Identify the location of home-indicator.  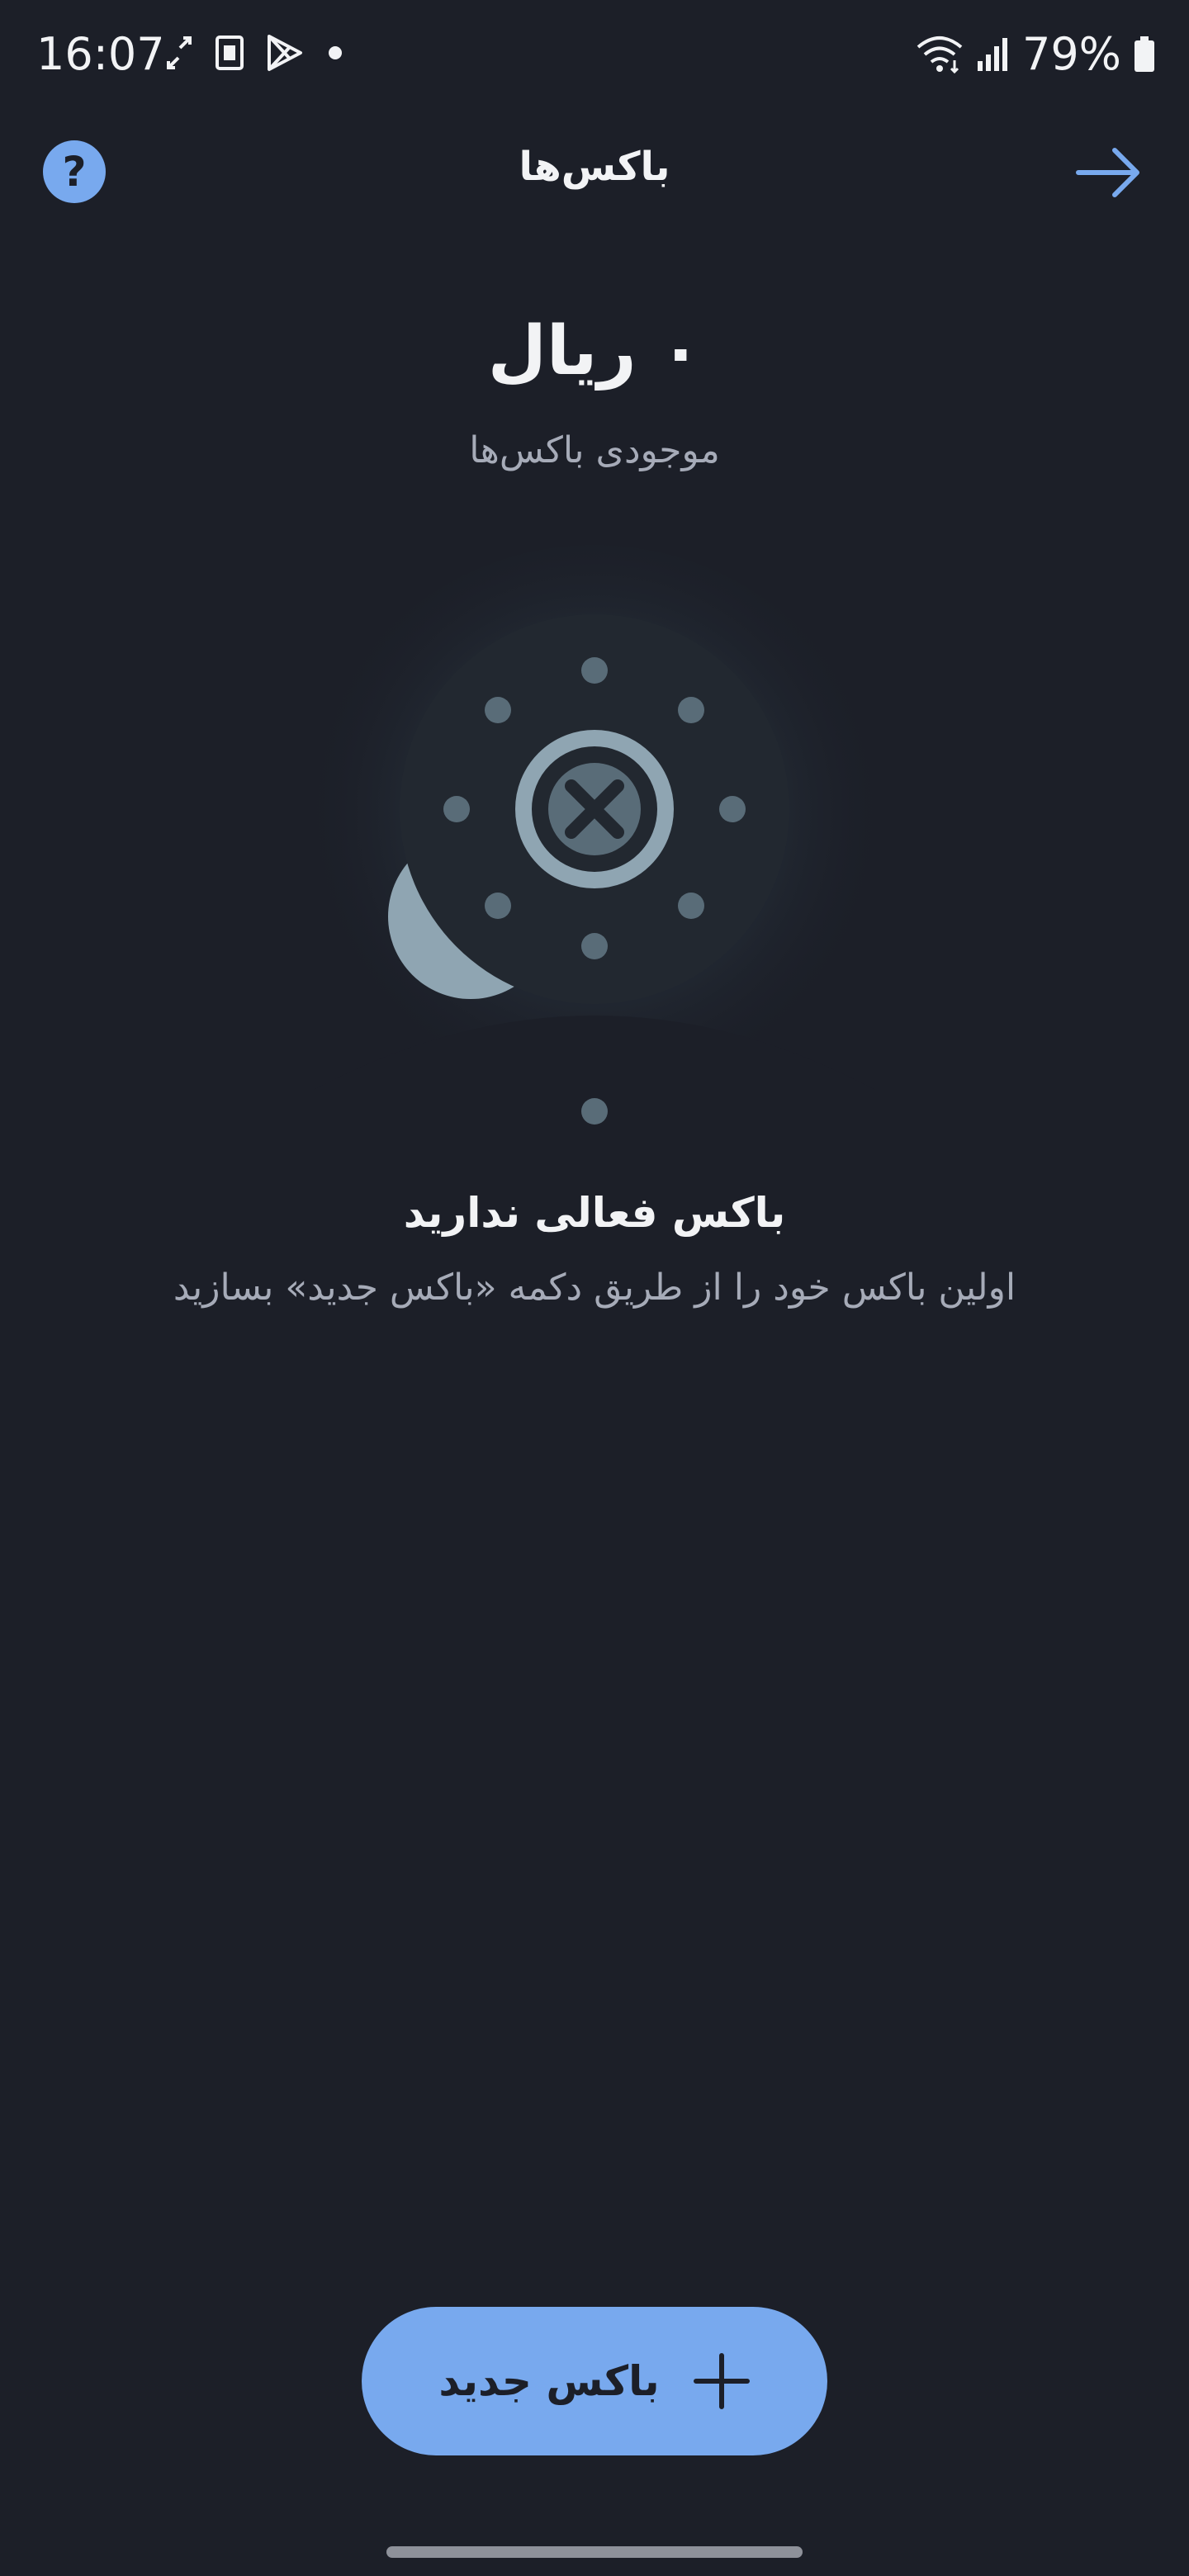
(594, 2552).